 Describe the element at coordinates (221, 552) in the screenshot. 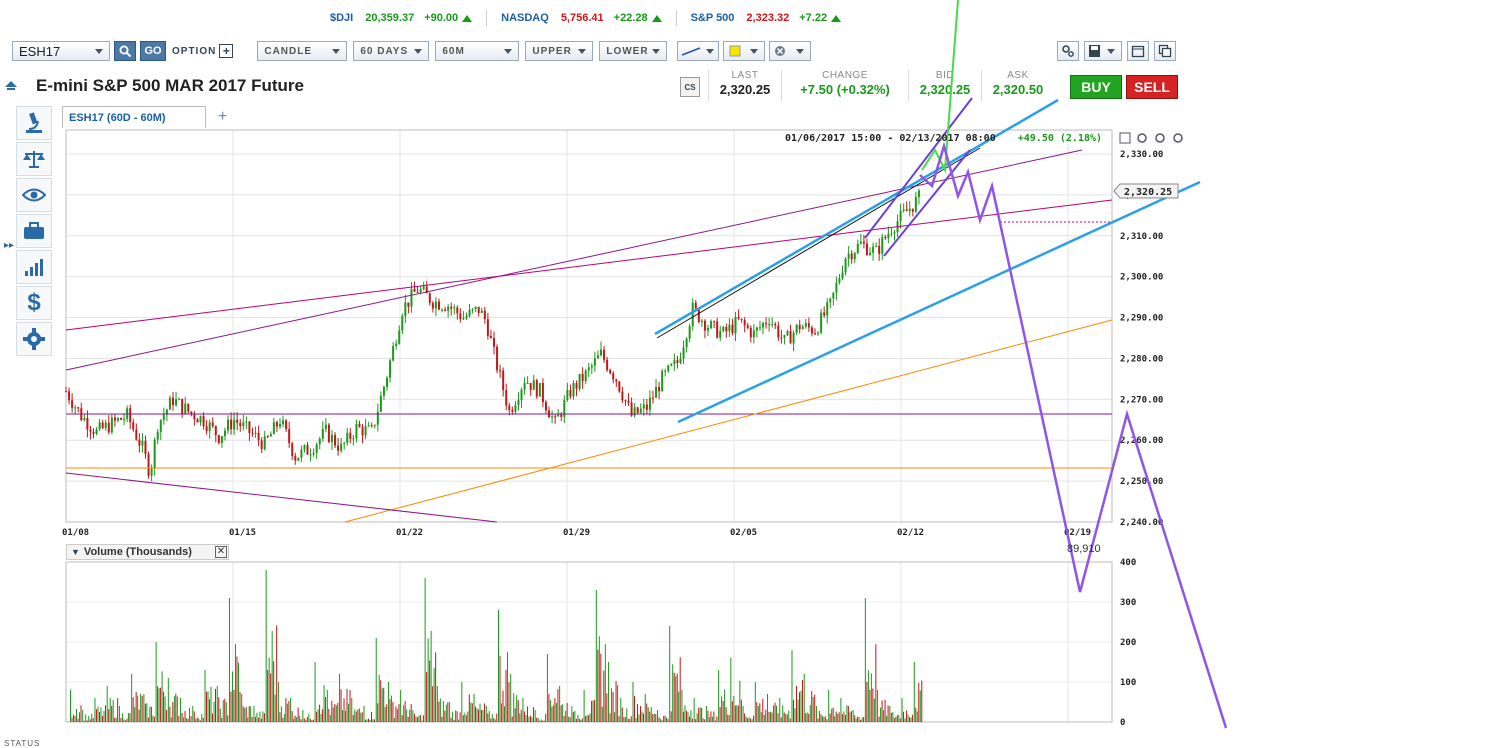

I see `close-icon: ✕` at that location.